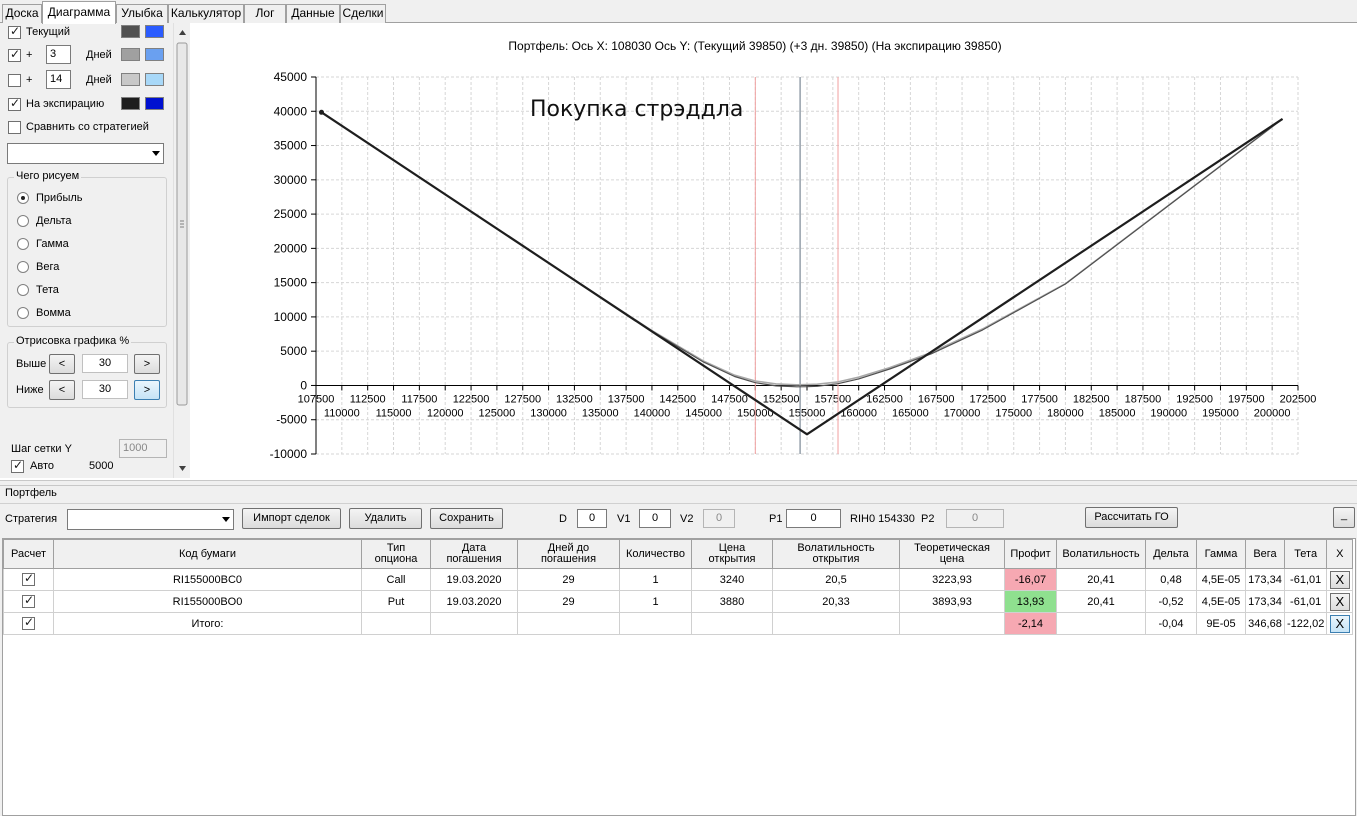  What do you see at coordinates (474, 554) in the screenshot?
I see `col-date: Дата погашения` at bounding box center [474, 554].